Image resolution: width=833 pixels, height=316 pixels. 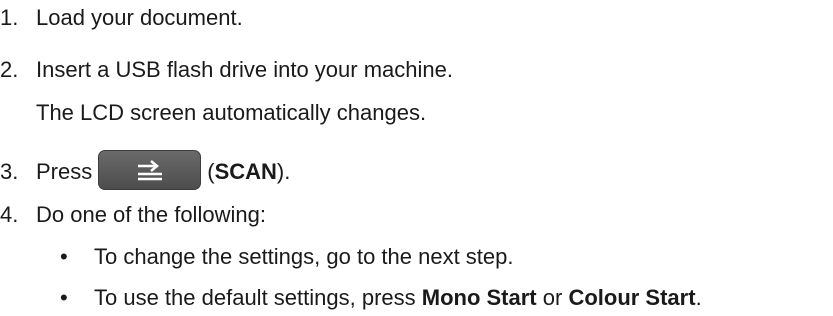 I want to click on press-label: Press, so click(x=64, y=171).